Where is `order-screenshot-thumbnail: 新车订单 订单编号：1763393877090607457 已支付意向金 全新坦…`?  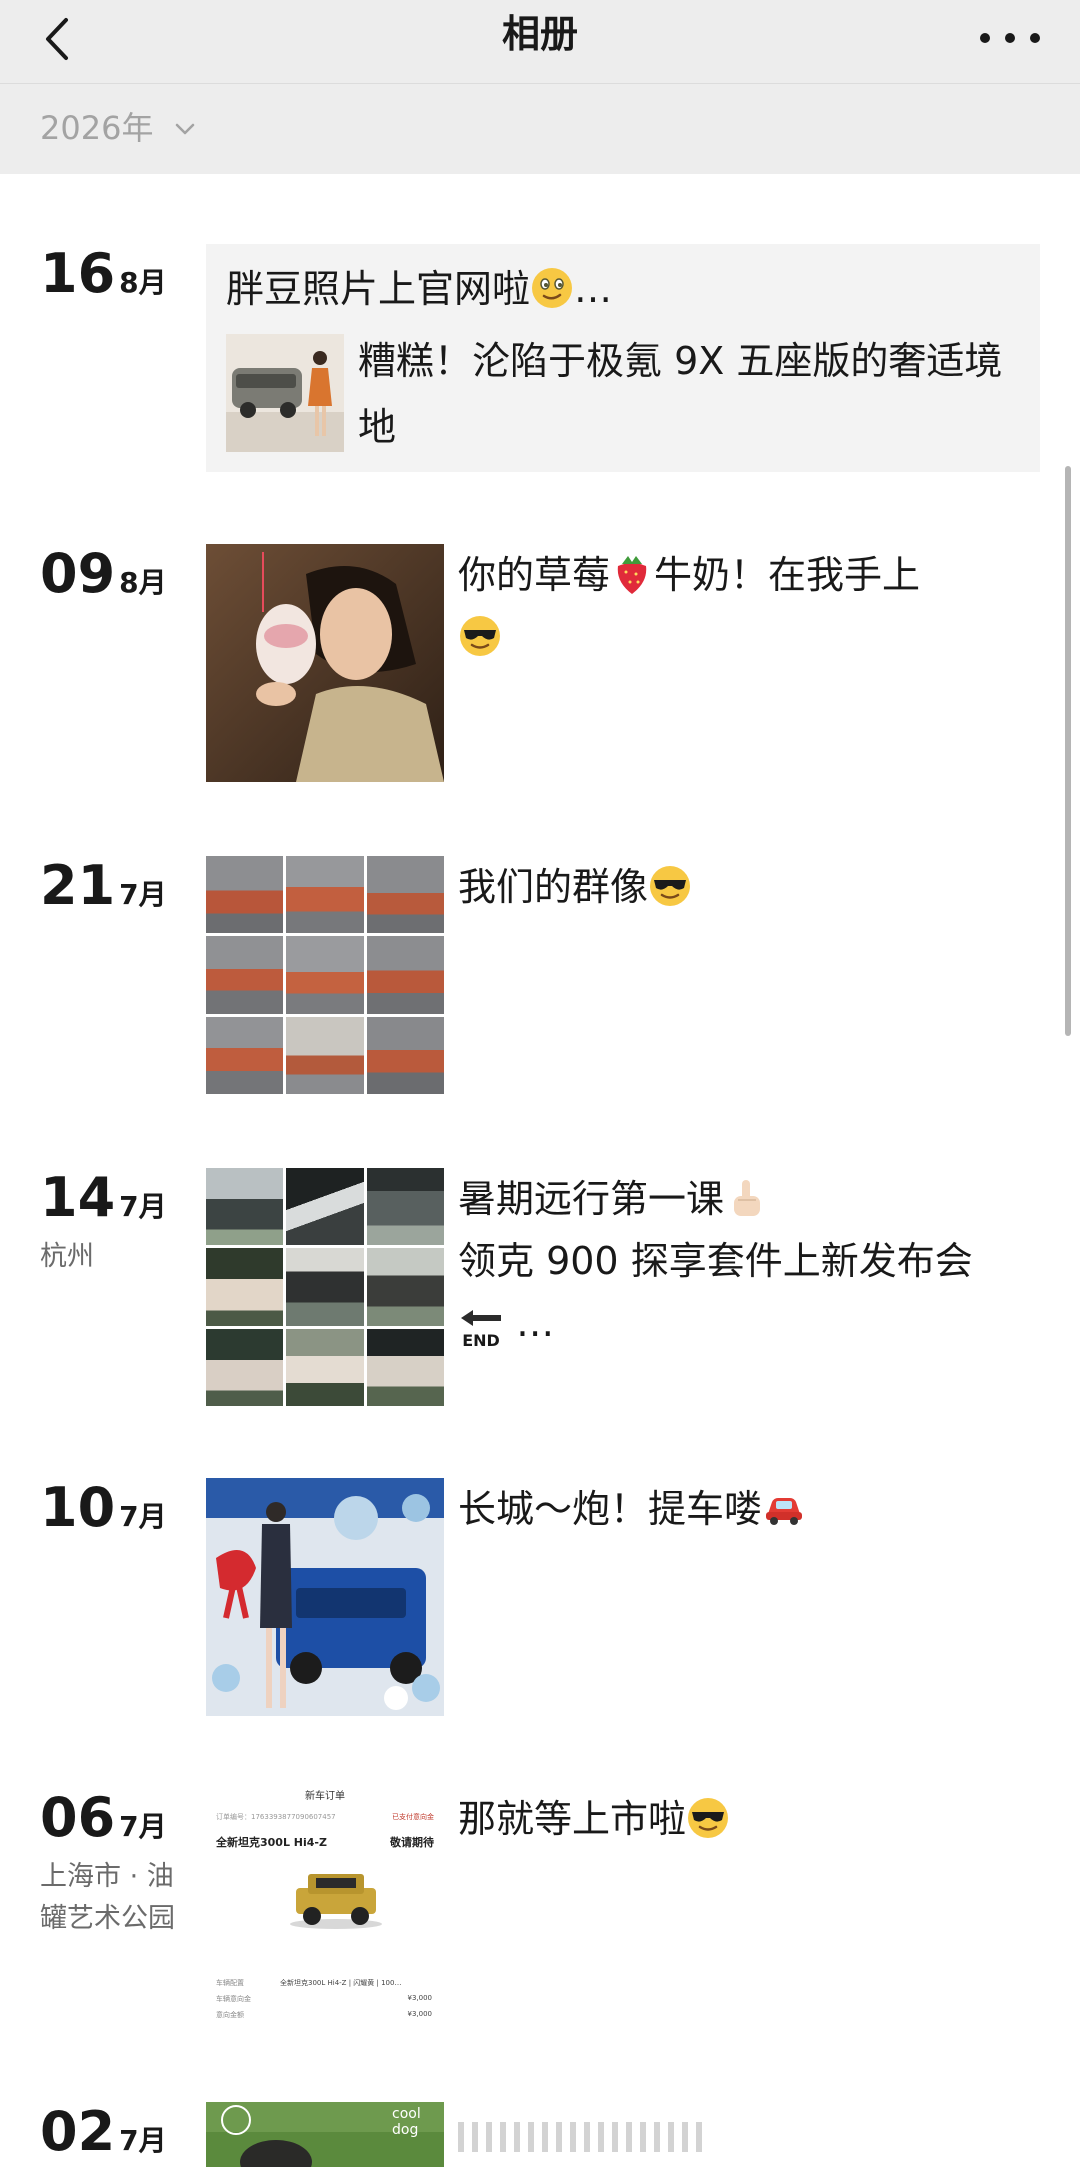
order-screenshot-thumbnail: 新车订单 订单编号：1763393877090607457 已支付意向金 全新坦… is located at coordinates (325, 1907).